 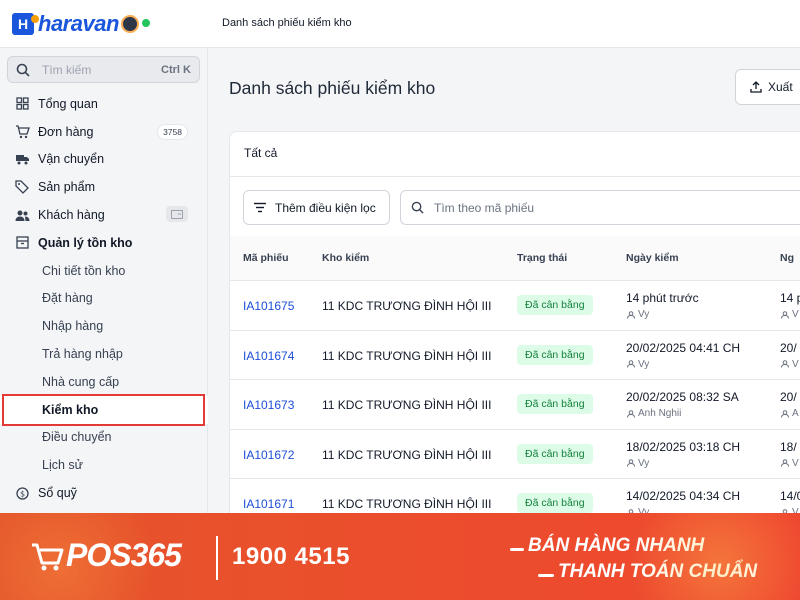 I want to click on sidebar-subitem-suppliers: Nhà cung cấp, so click(x=104, y=382).